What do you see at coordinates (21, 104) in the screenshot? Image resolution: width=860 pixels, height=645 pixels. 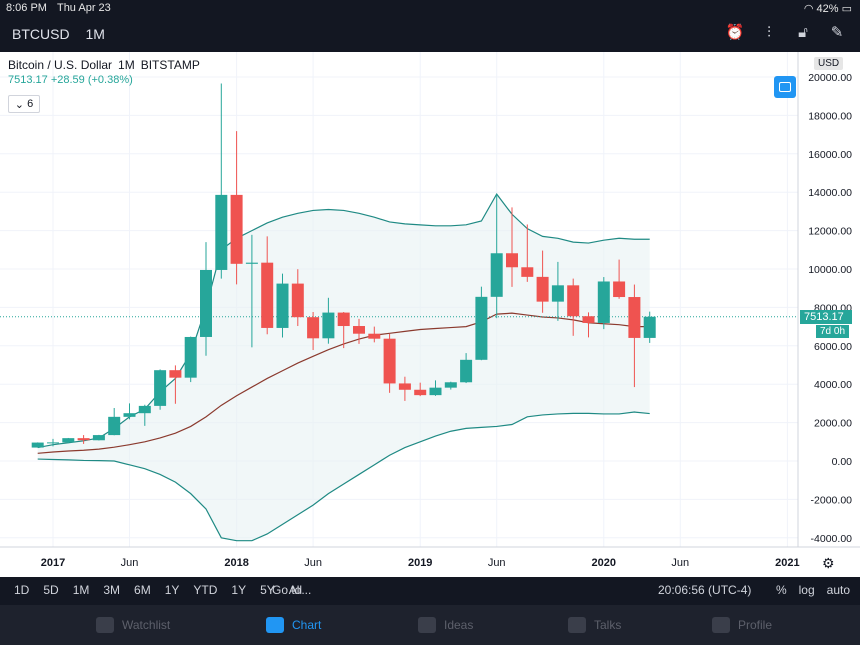 I see `chevron-down-icon: ⌄` at bounding box center [21, 104].